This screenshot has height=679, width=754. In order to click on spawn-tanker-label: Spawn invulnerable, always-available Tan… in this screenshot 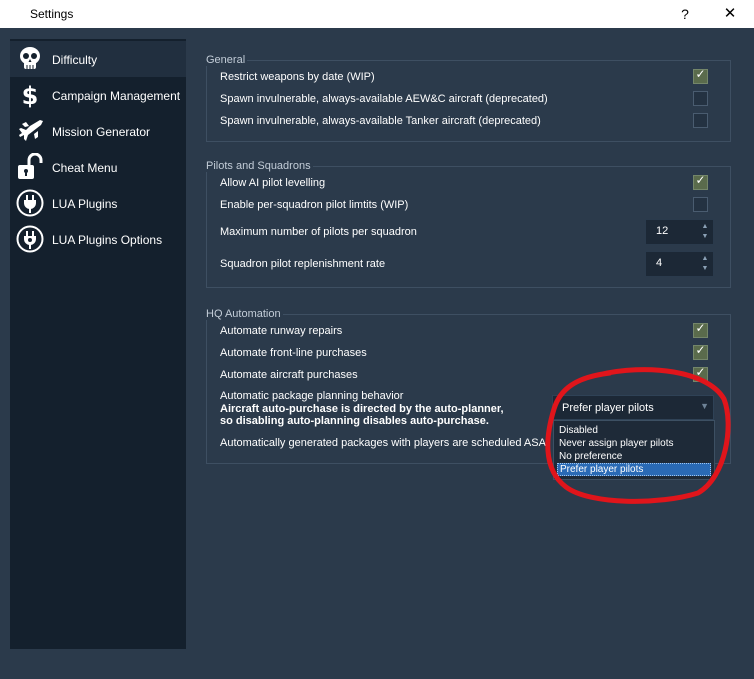, I will do `click(380, 121)`.